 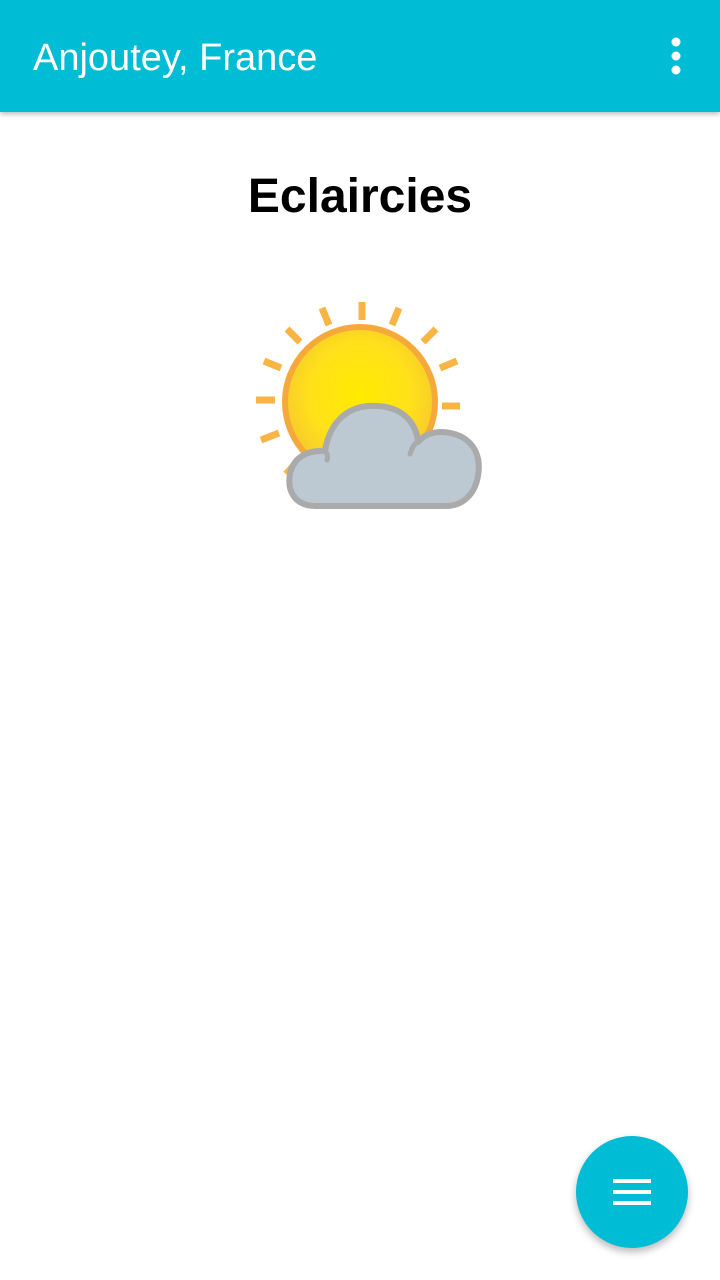 What do you see at coordinates (360, 56) in the screenshot?
I see `app-bar: Anjoutey, France` at bounding box center [360, 56].